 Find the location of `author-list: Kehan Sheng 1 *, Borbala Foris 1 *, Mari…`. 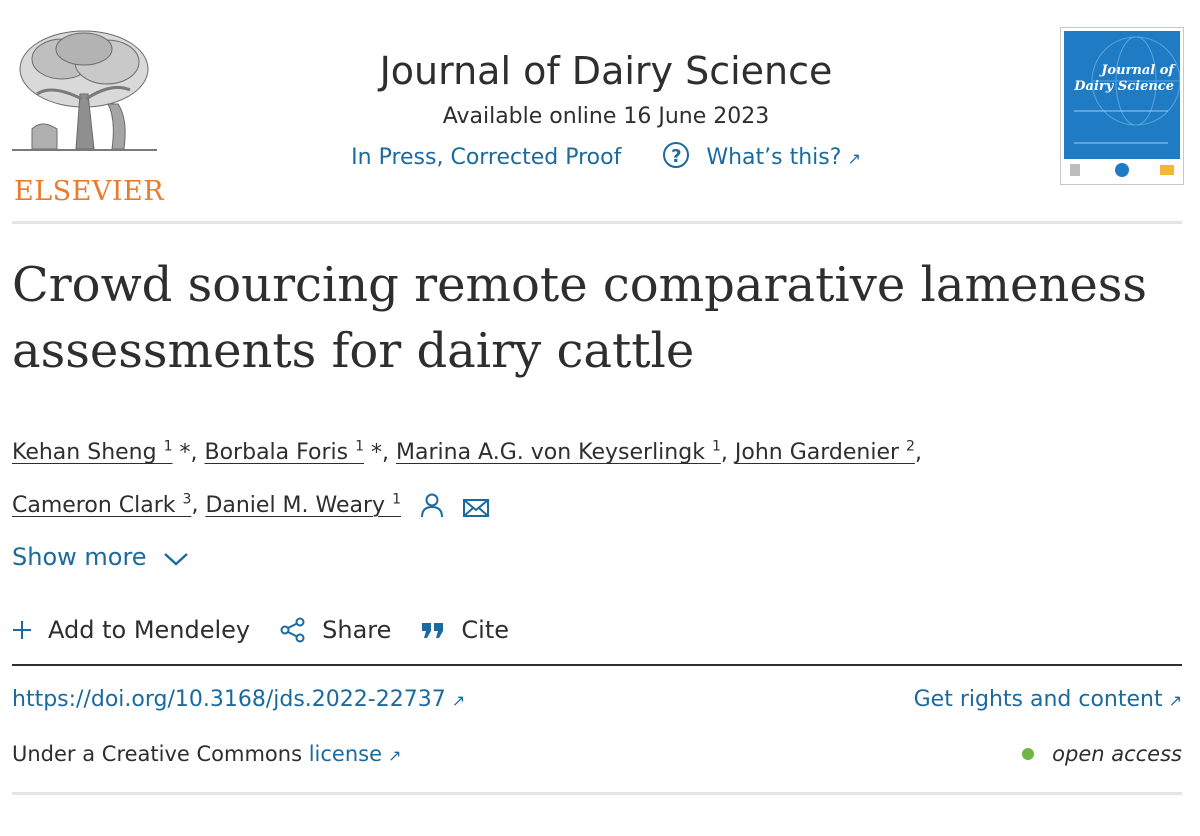

author-list: Kehan Sheng 1 *, Borbala Foris 1 *, Mari… is located at coordinates (602, 479).